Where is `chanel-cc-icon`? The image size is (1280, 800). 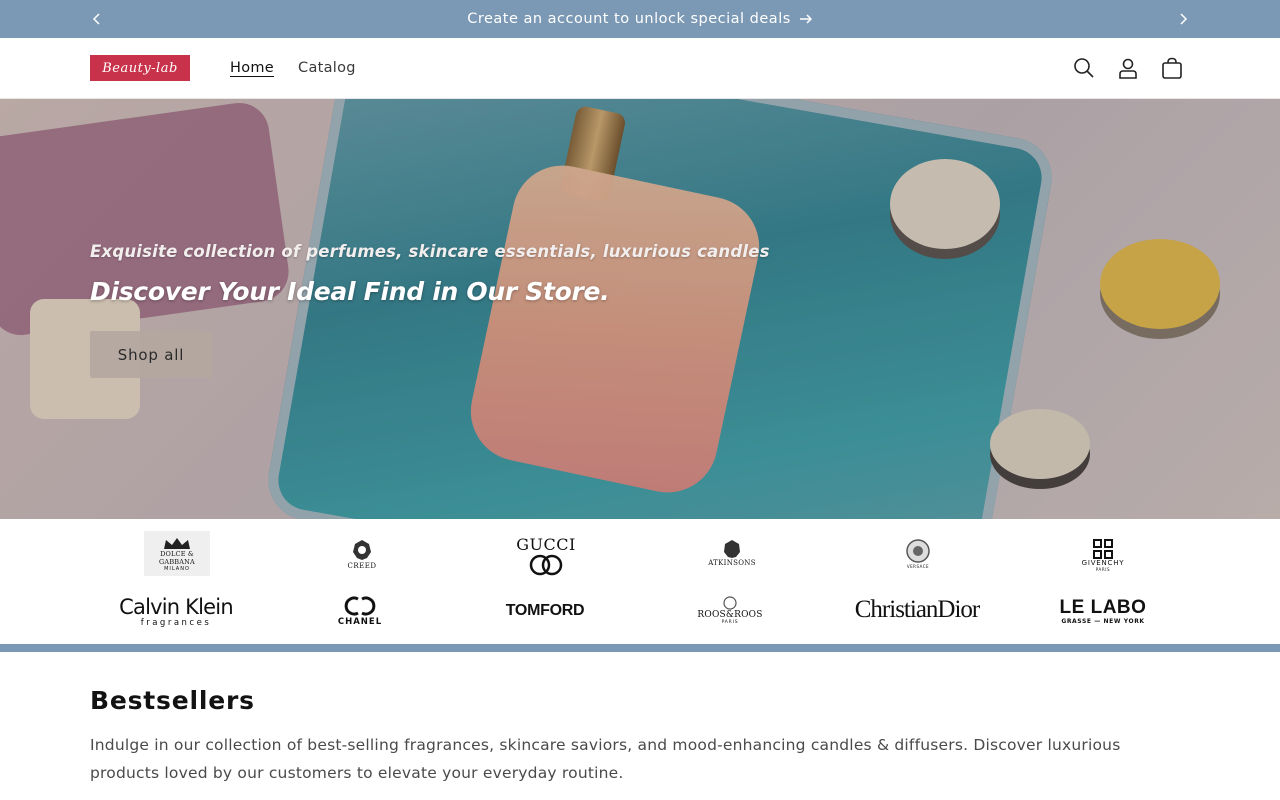 chanel-cc-icon is located at coordinates (360, 606).